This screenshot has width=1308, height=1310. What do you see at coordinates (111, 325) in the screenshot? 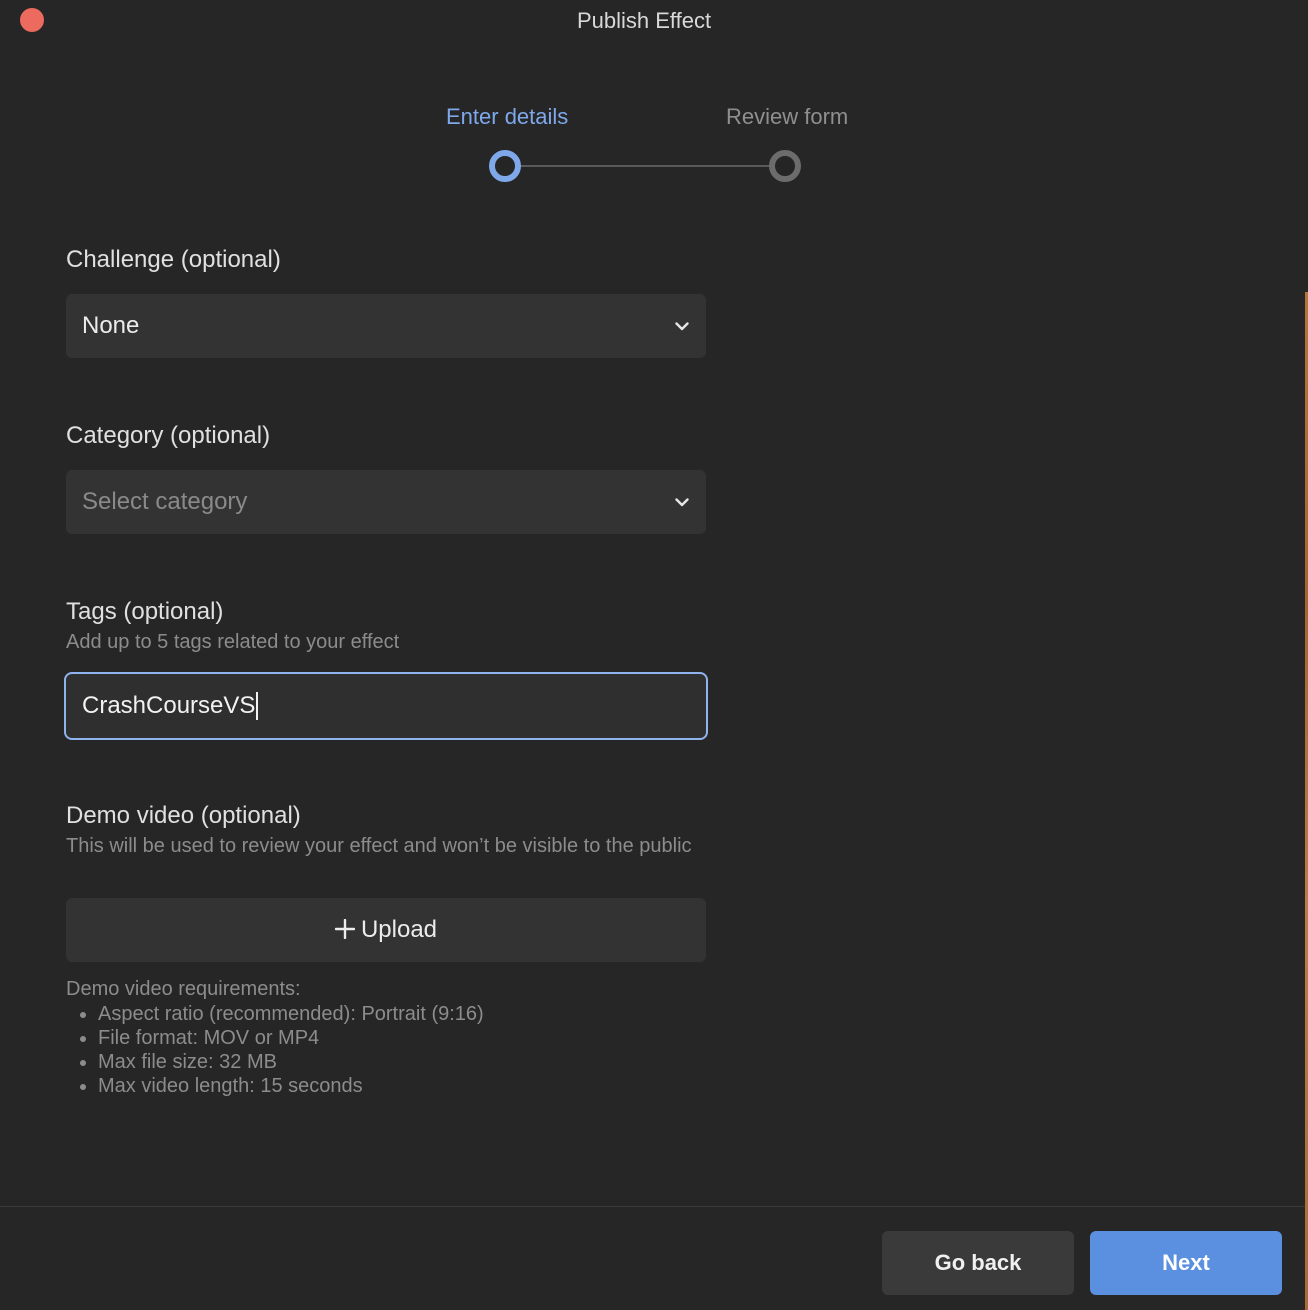
I see `challenge-selected-value: None` at bounding box center [111, 325].